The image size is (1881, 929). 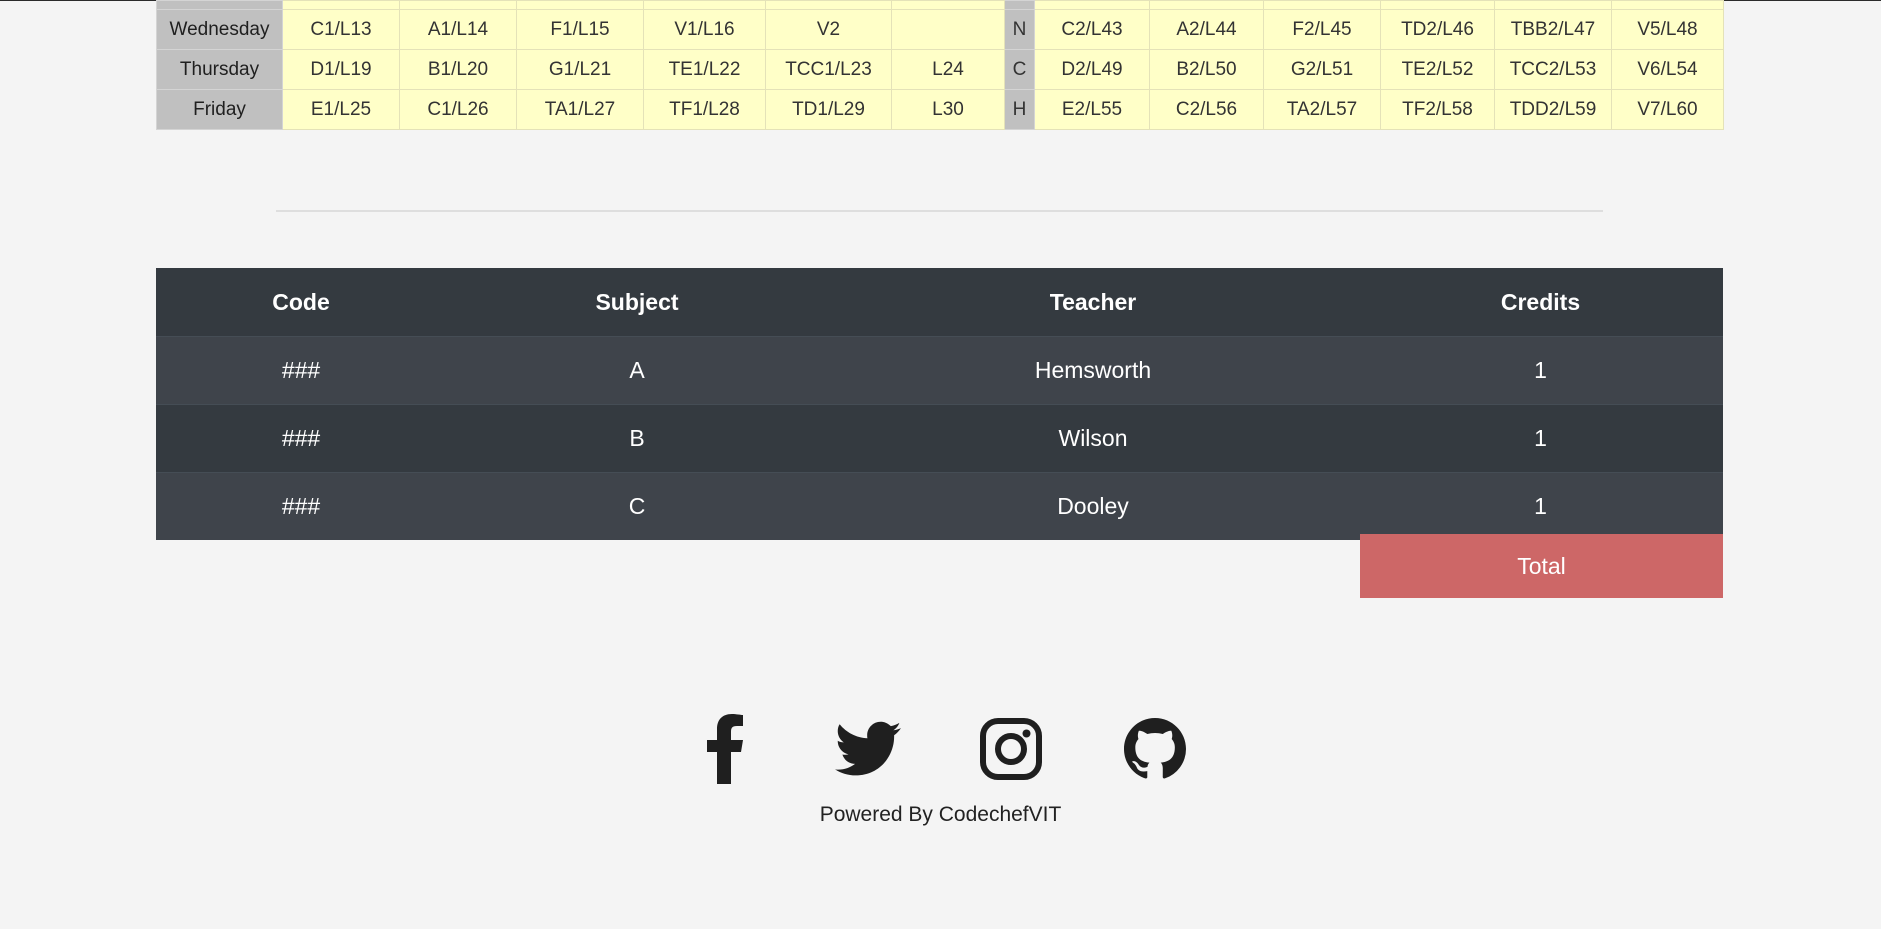 I want to click on slot-cell: E1/L25, so click(x=341, y=109).